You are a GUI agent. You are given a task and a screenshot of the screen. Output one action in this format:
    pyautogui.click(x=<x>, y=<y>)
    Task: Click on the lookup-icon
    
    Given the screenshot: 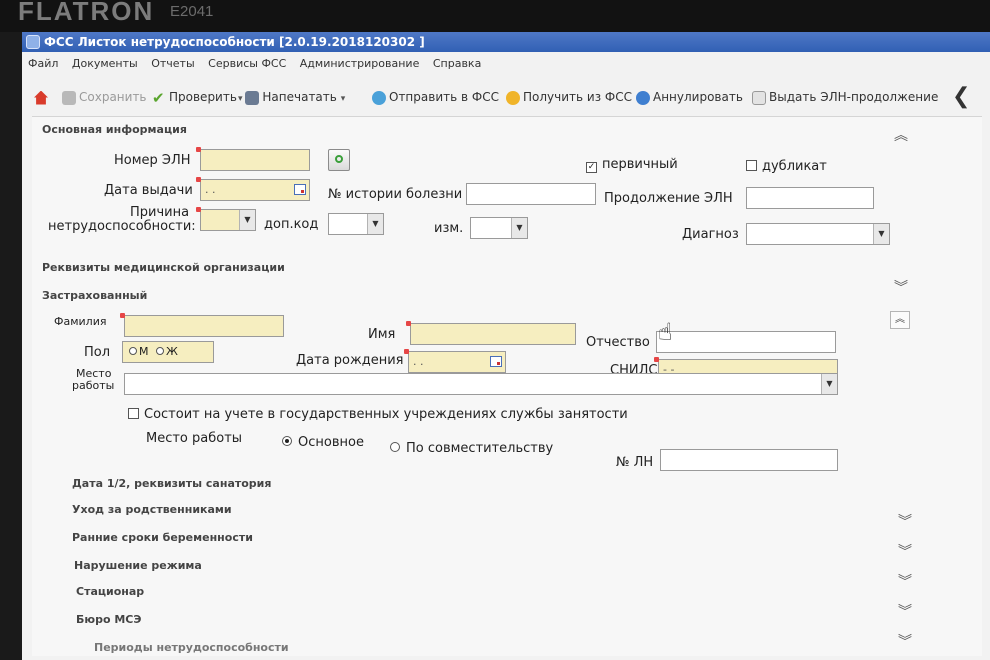 What is the action you would take?
    pyautogui.click(x=339, y=159)
    